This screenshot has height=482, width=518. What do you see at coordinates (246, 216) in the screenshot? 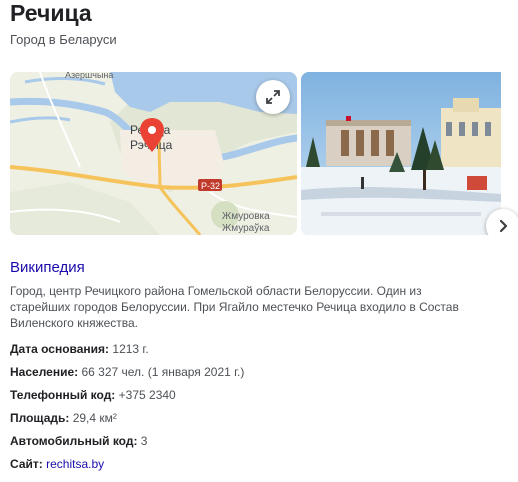
I see `map-label-district: Жмуровка` at bounding box center [246, 216].